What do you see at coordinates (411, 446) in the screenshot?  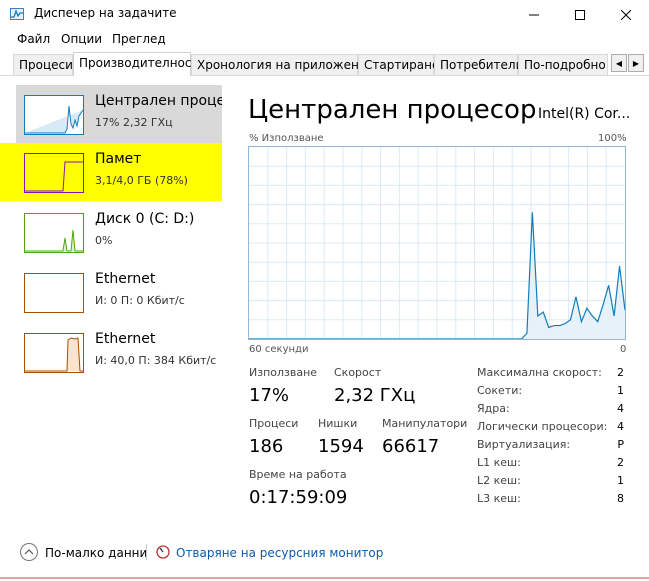 I see `handles-value: 66617` at bounding box center [411, 446].